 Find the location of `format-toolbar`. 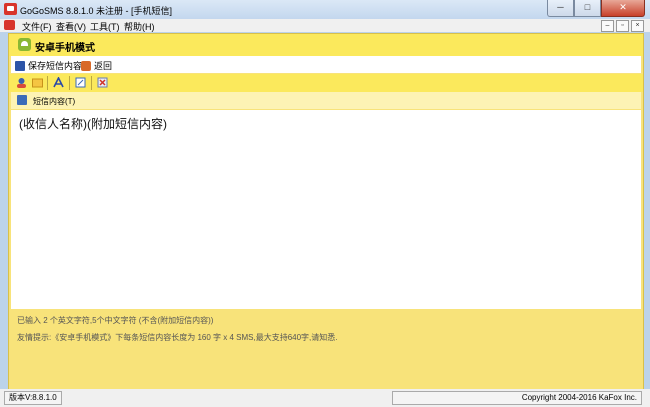

format-toolbar is located at coordinates (326, 83).